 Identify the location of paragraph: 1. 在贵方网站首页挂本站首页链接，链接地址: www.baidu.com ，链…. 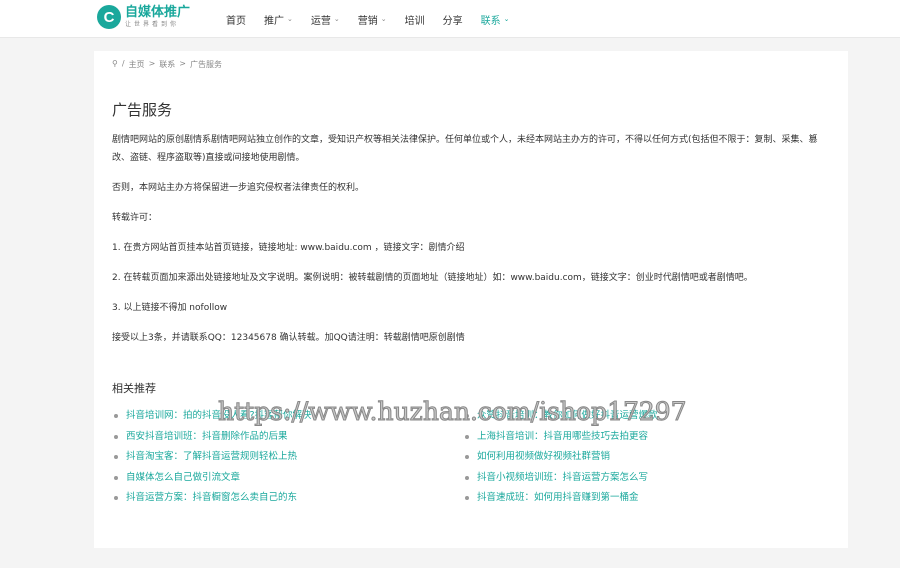
(288, 248).